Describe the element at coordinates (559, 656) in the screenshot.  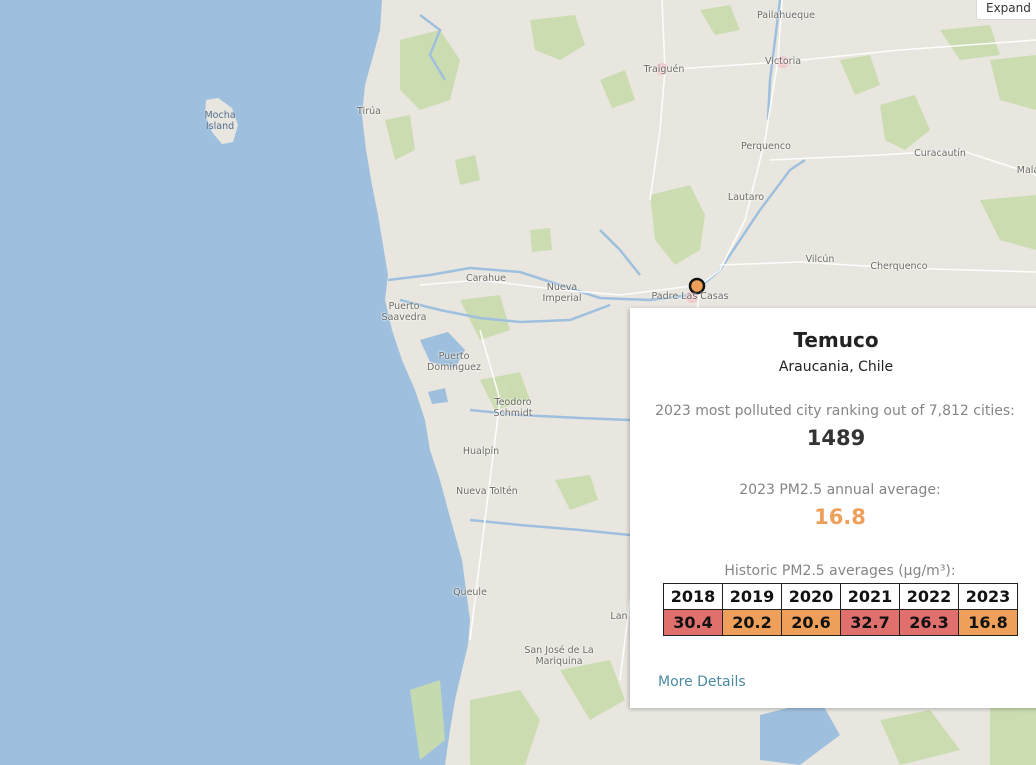
I see `place-label-san-jose-de-la-mariquina: San José de La Mariquina` at that location.